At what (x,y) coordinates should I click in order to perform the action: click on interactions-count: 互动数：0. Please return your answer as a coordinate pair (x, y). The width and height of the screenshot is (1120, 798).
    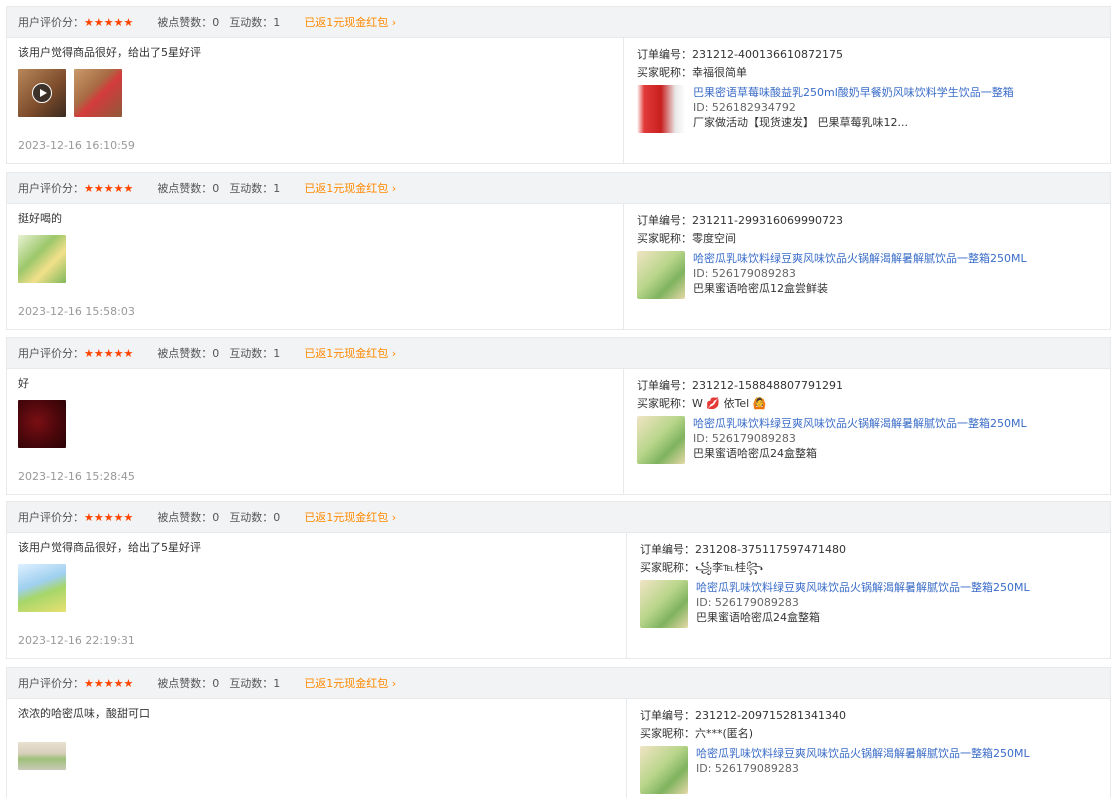
    Looking at the image, I should click on (255, 517).